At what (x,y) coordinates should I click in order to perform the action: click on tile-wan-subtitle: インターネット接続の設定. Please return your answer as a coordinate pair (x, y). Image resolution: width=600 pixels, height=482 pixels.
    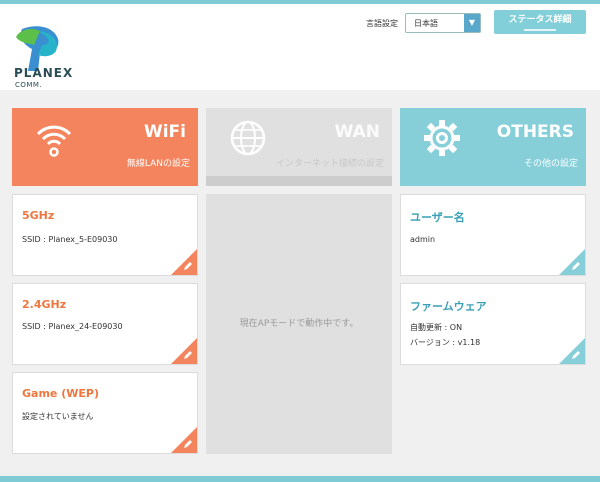
    Looking at the image, I should click on (329, 164).